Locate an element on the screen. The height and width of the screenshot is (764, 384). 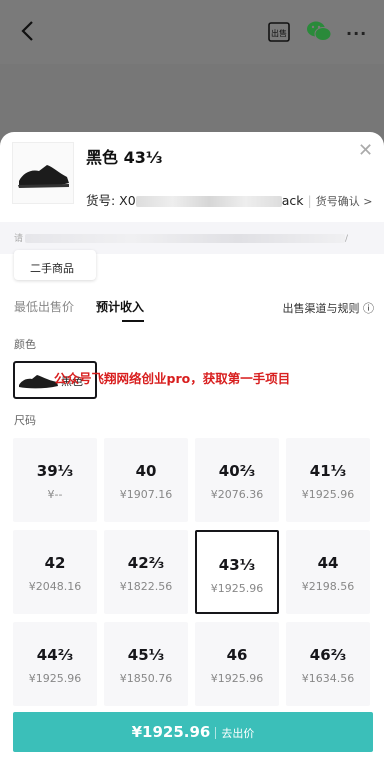
size-option: 43⅓ ¥1925.96 is located at coordinates (237, 572).